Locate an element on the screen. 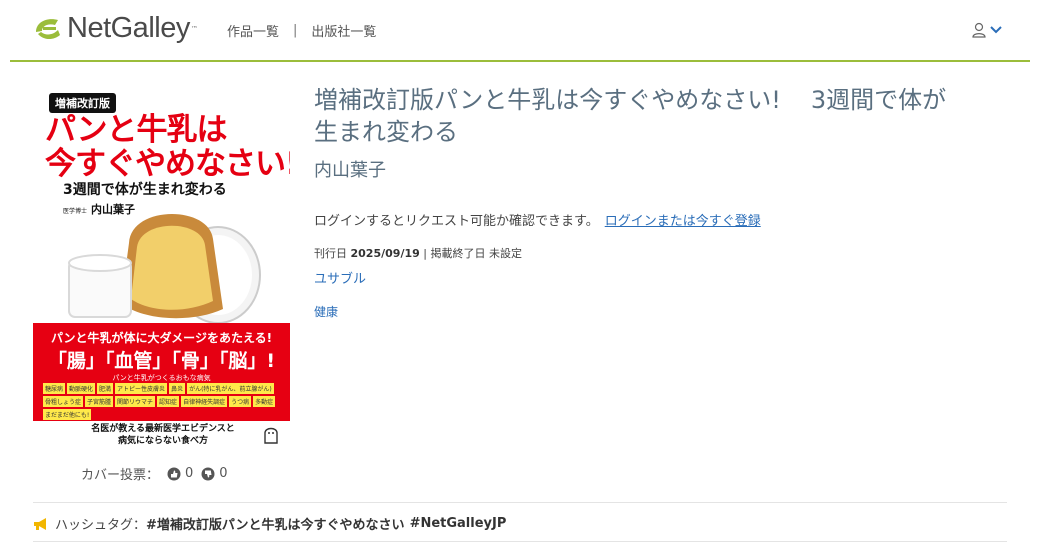 The image size is (1040, 550). cover-tag: 自律神経失調症 is located at coordinates (204, 401).